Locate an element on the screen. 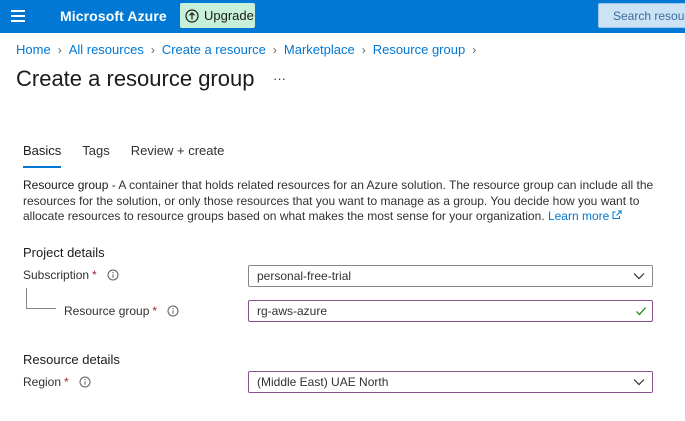 This screenshot has height=421, width=685. tab-review-create: Review + create is located at coordinates (178, 155).